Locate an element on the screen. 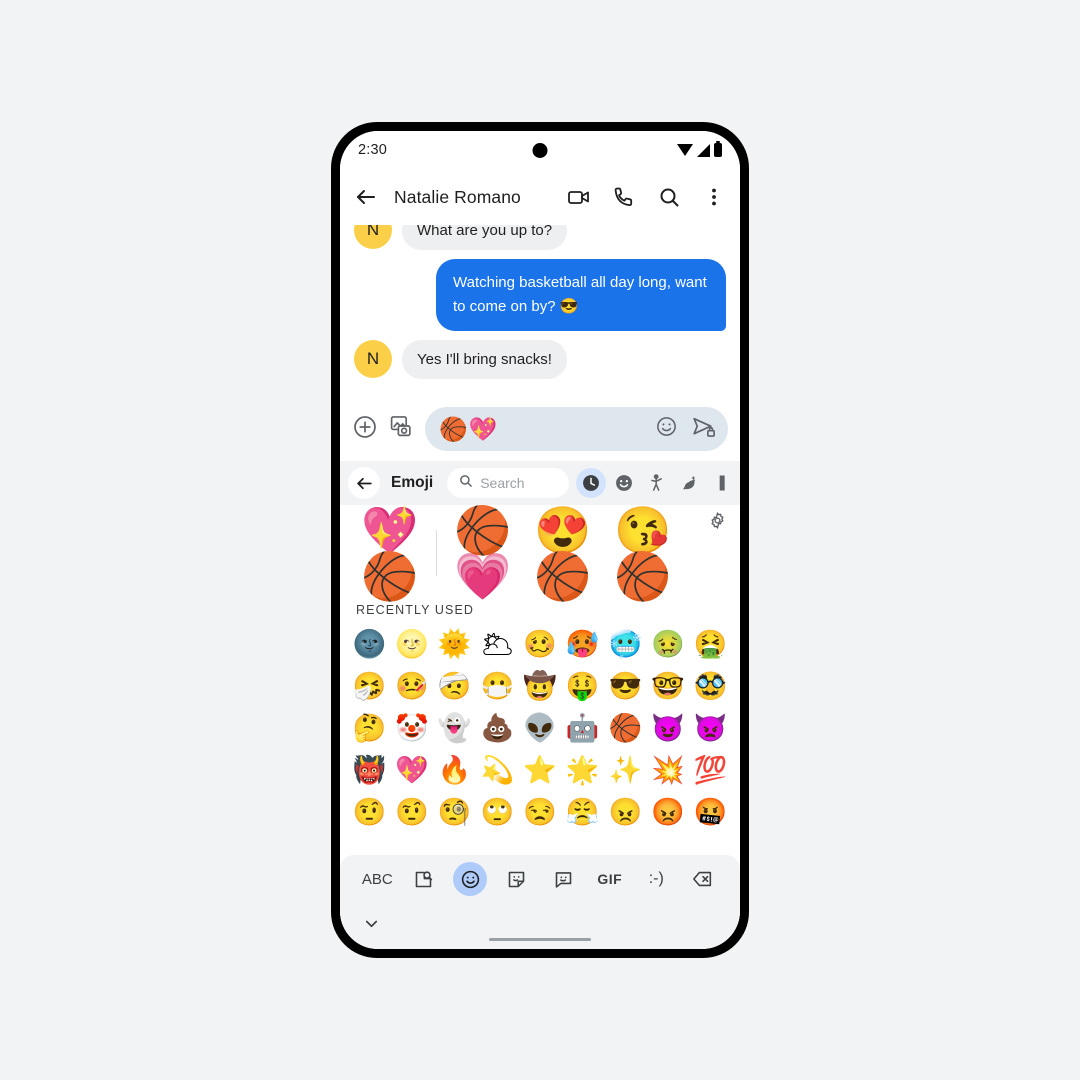  emoji-cell: 🥶 is located at coordinates (625, 644).